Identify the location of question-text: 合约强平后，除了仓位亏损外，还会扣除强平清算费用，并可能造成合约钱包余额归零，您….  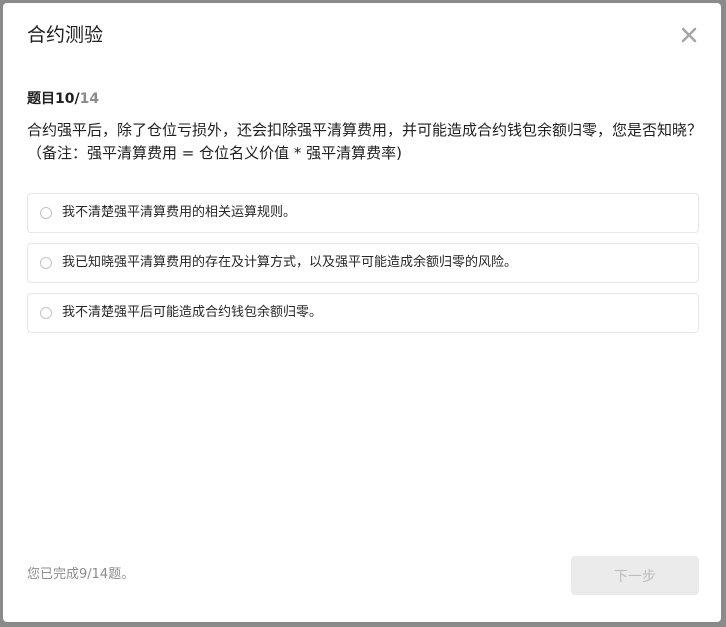
(365, 141).